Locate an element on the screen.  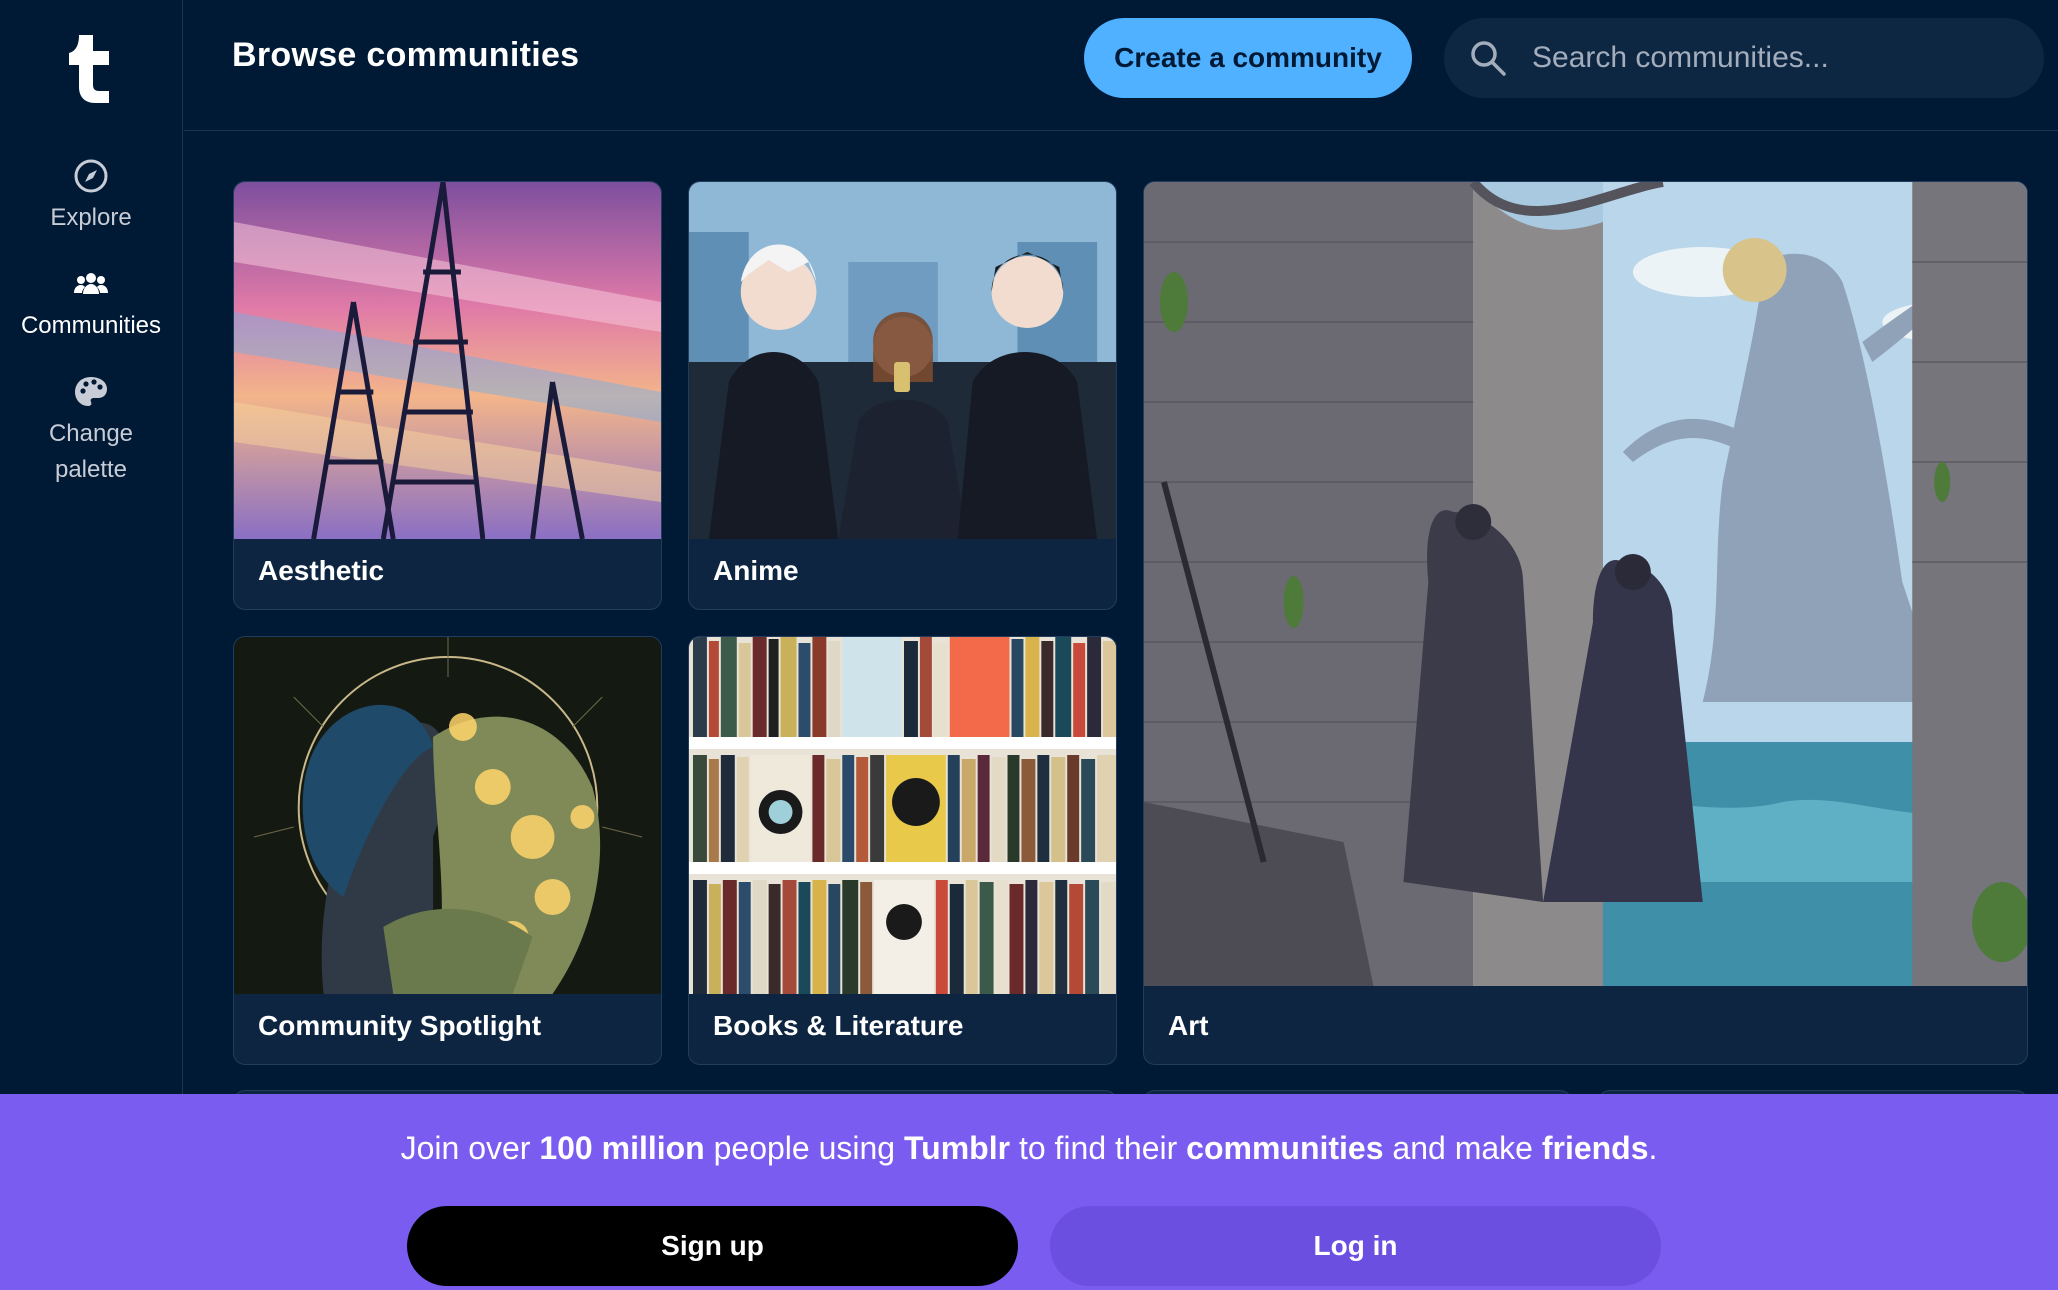
sign-up-button: Sign up is located at coordinates (712, 1246).